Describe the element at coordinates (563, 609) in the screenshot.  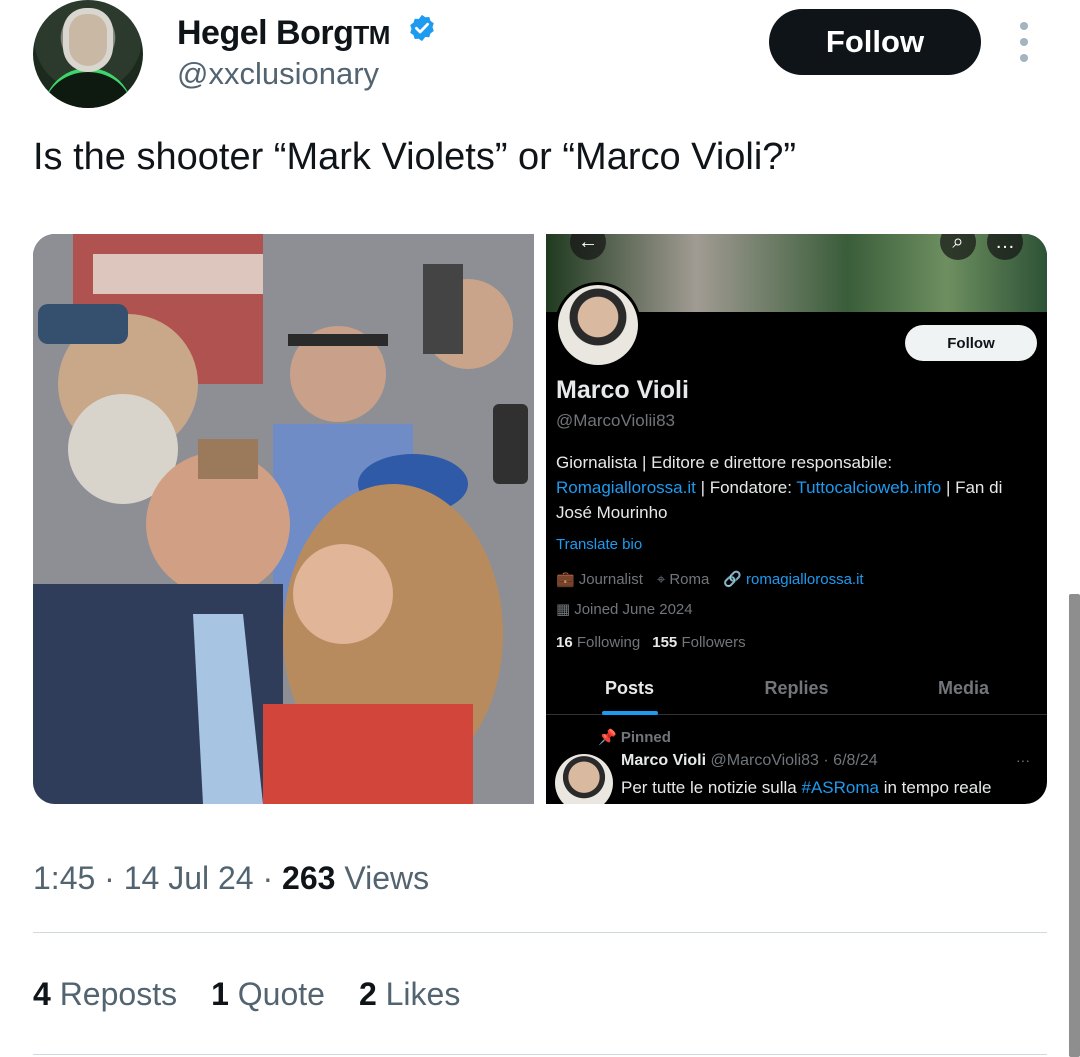
I see `calendar-icon: ▦` at that location.